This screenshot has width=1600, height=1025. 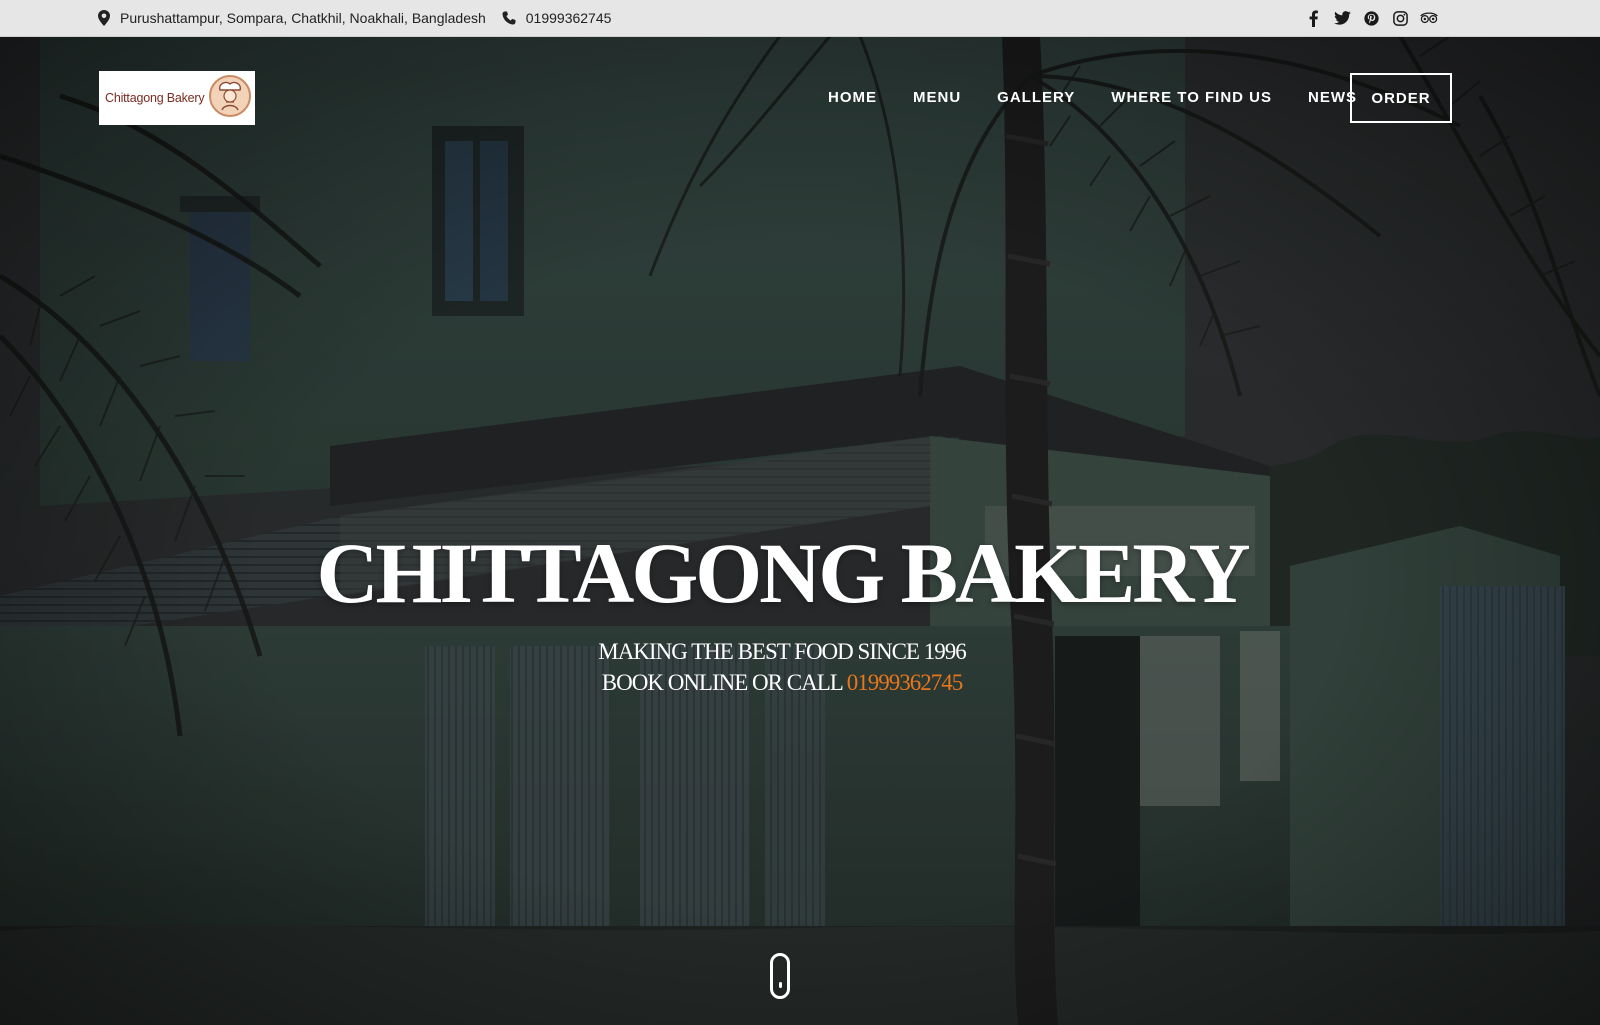 I want to click on site-logo: Chittagong Bakery, so click(x=177, y=98).